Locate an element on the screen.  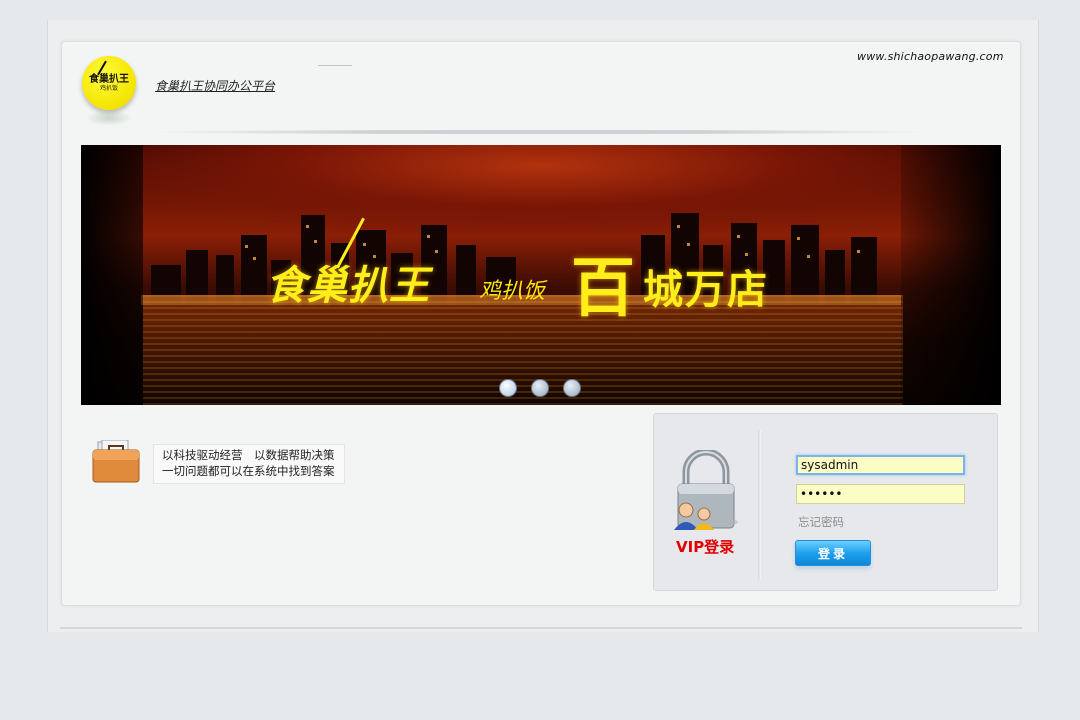
login-button: 登录 is located at coordinates (833, 553).